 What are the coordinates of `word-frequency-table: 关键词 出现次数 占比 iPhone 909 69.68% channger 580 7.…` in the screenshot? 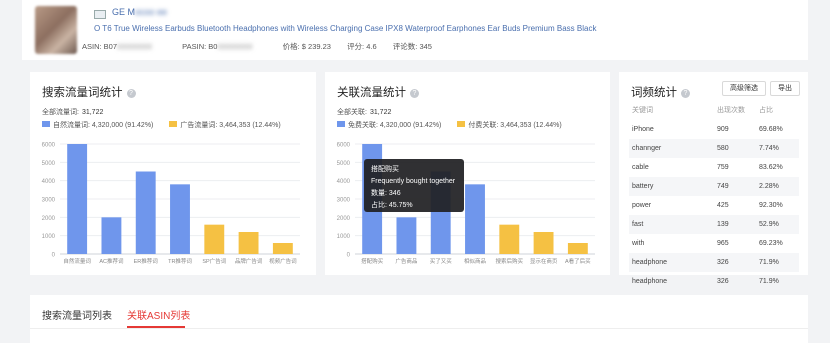 It's located at (714, 195).